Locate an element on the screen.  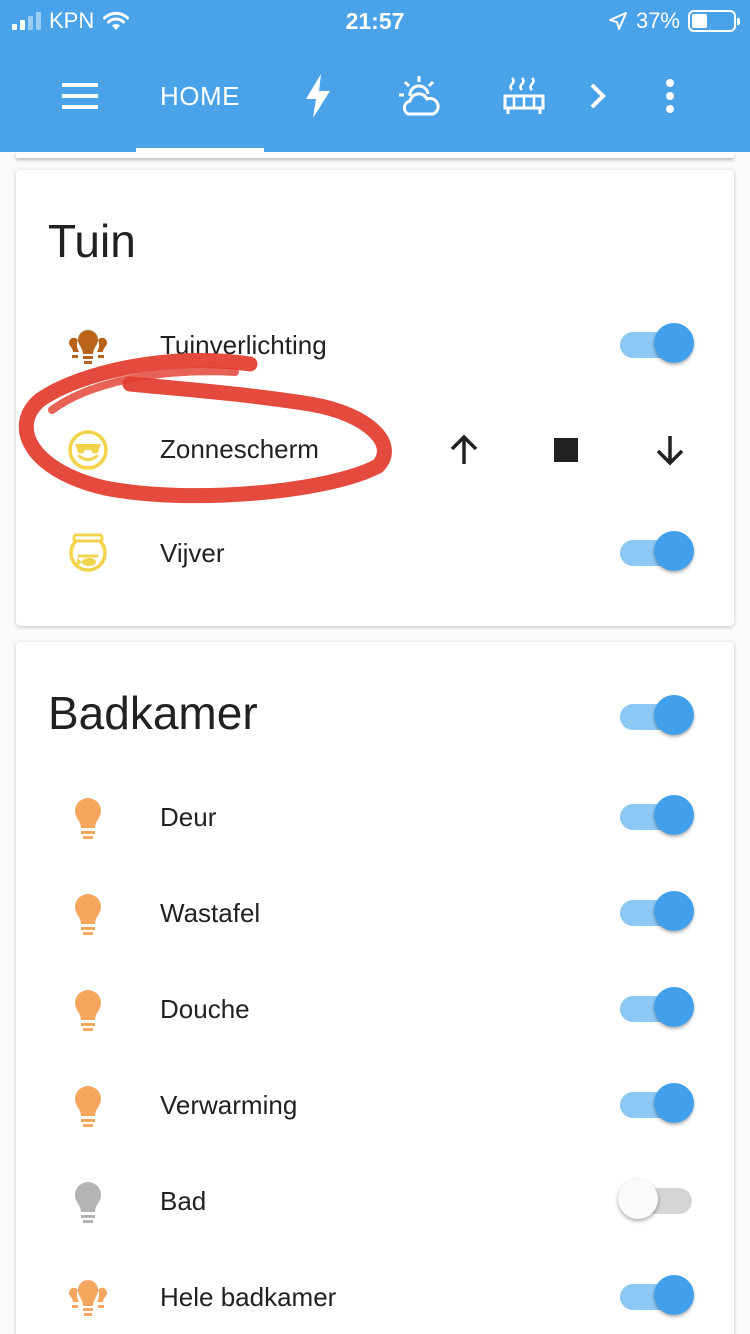
entity-label: Deur is located at coordinates (188, 817).